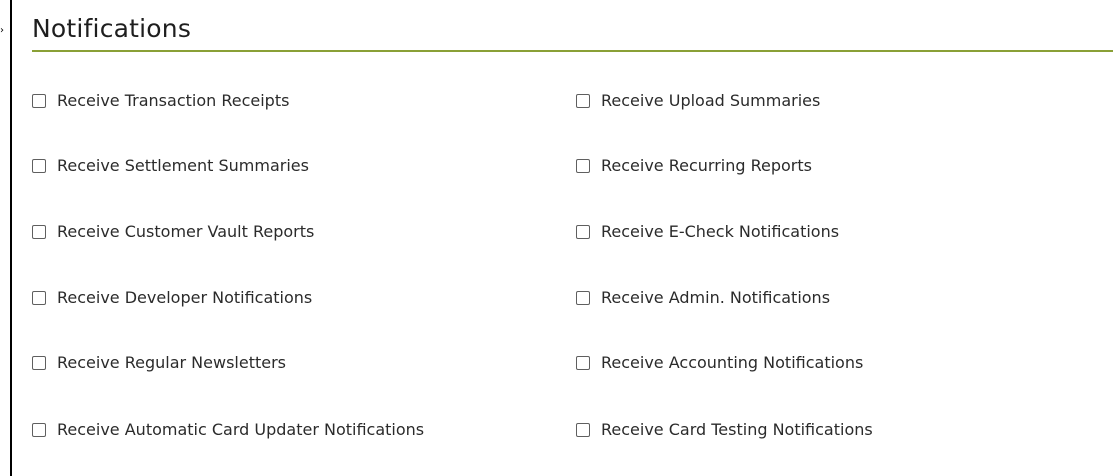  What do you see at coordinates (737, 429) in the screenshot?
I see `option-label: Receive Card Testing Notifications` at bounding box center [737, 429].